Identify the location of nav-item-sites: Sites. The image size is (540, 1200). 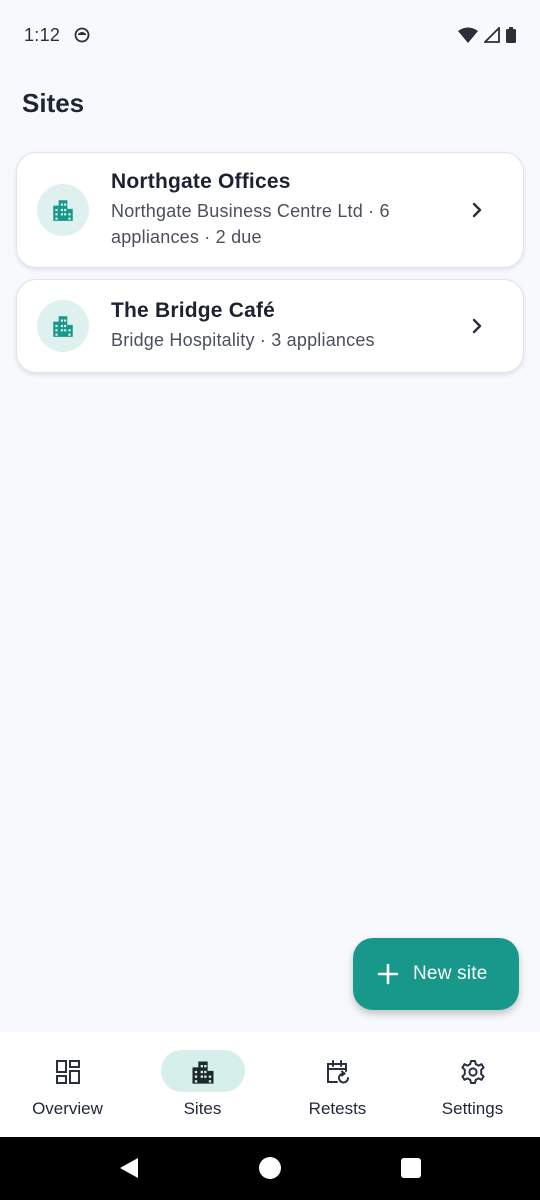
(202, 1084).